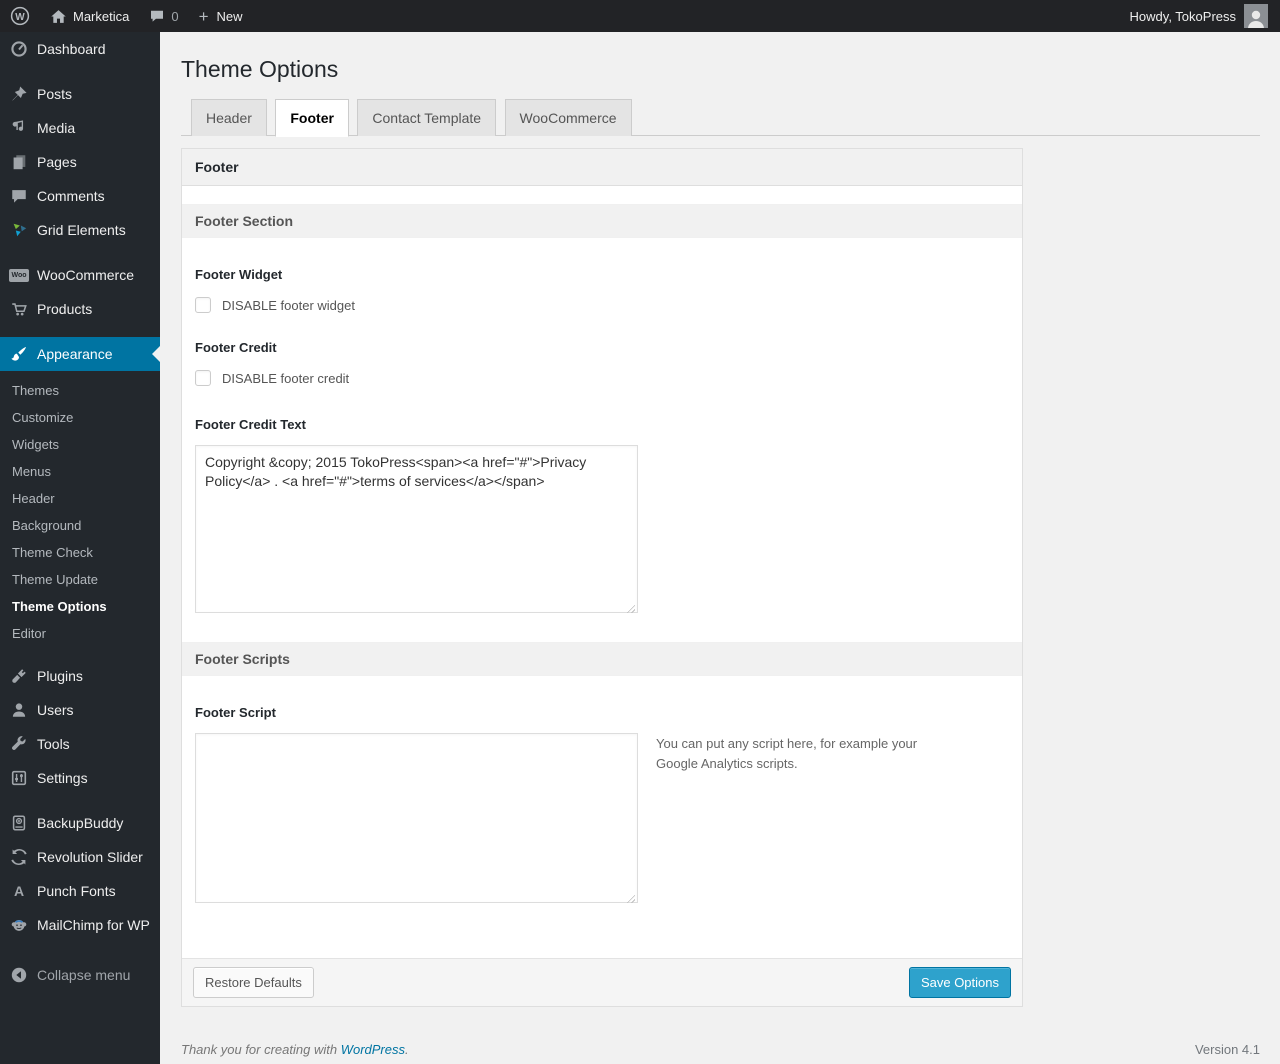 This screenshot has height=1064, width=1280. What do you see at coordinates (229, 16) in the screenshot?
I see `new-label: New` at bounding box center [229, 16].